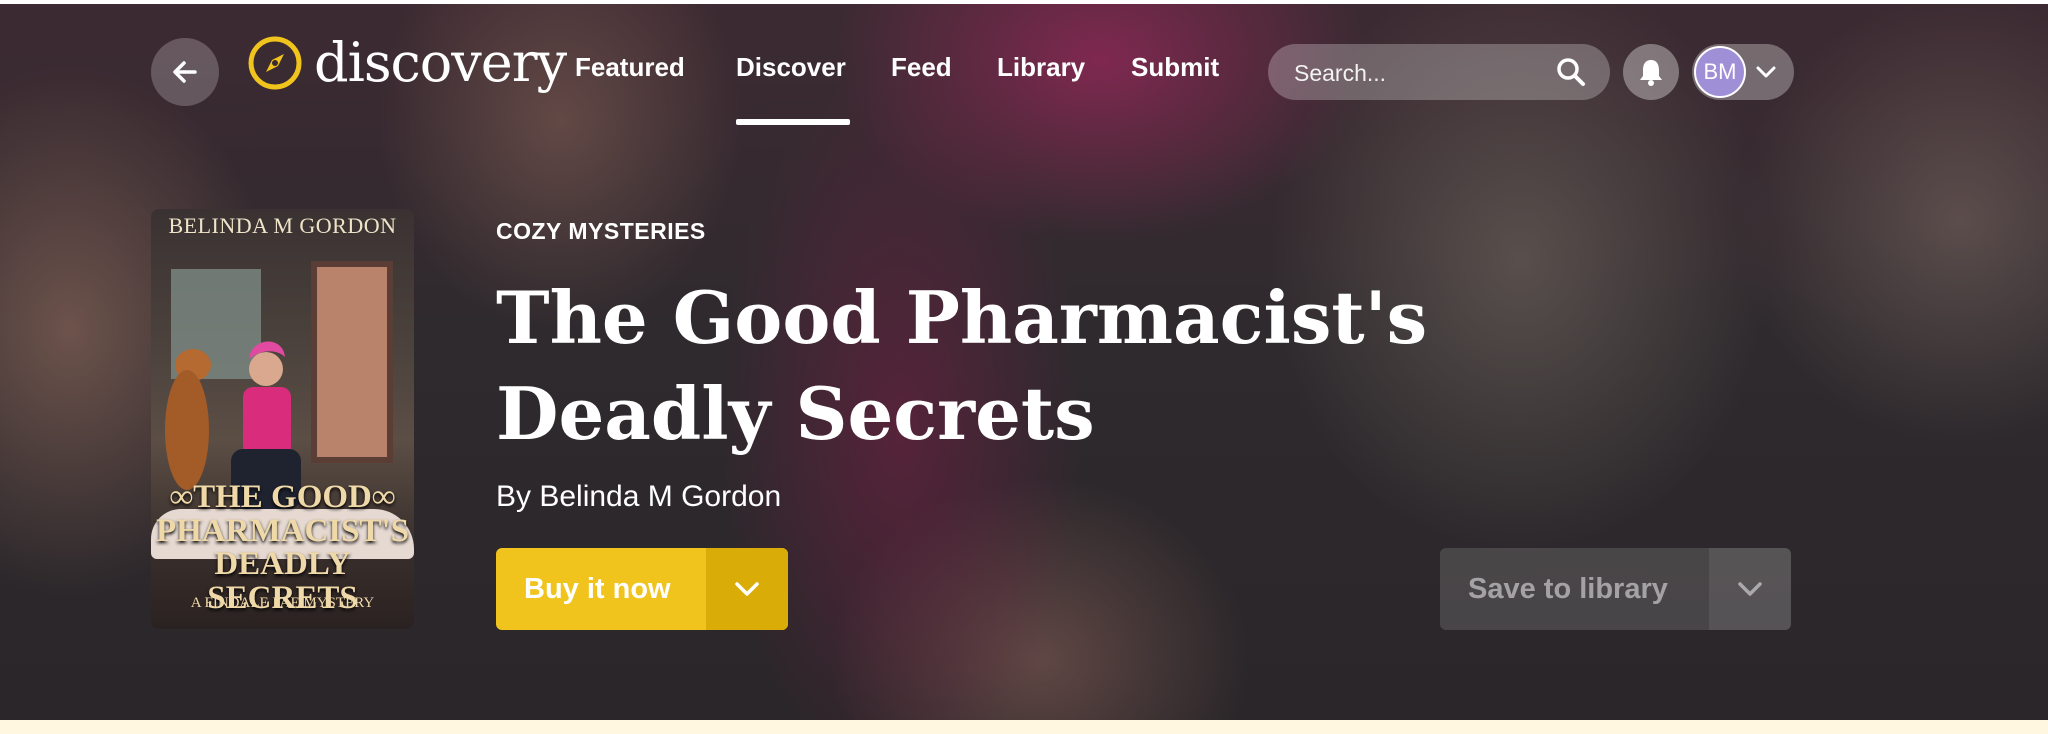 The height and width of the screenshot is (734, 2048). Describe the element at coordinates (1571, 72) in the screenshot. I see `search-icon` at that location.